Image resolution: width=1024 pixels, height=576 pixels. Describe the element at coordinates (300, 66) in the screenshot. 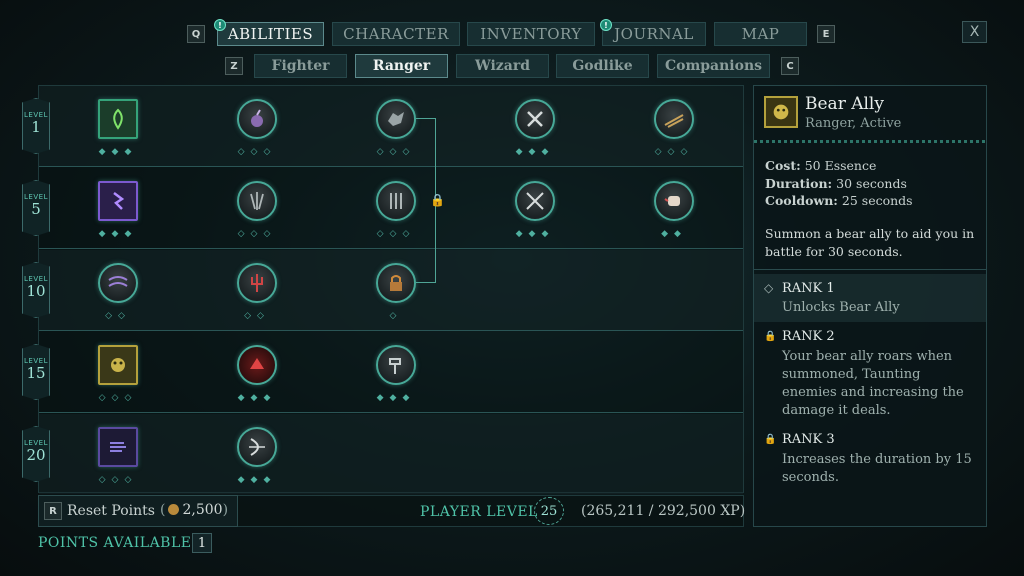

I see `subtab-fighter: Fighter` at that location.